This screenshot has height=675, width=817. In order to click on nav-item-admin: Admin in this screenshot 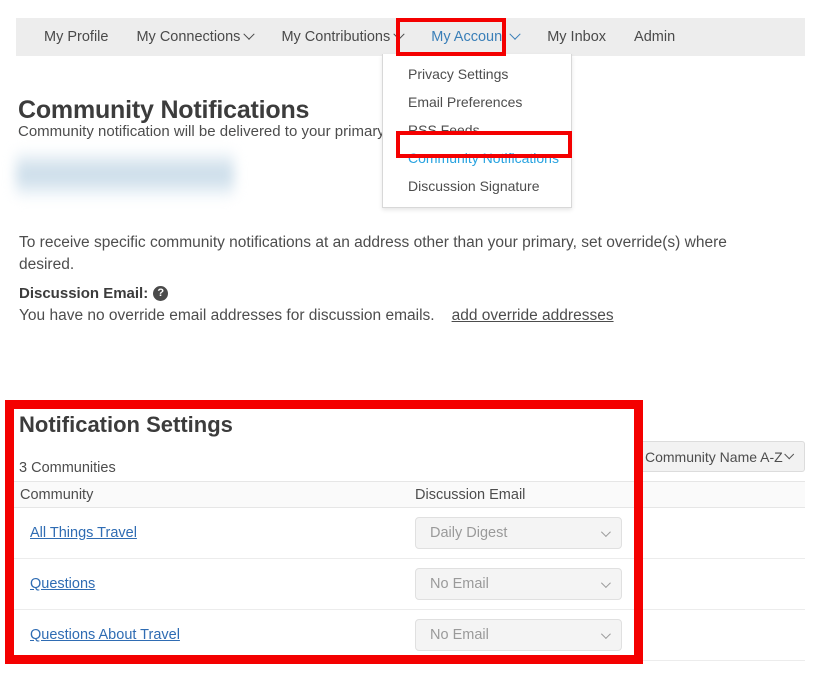, I will do `click(654, 37)`.